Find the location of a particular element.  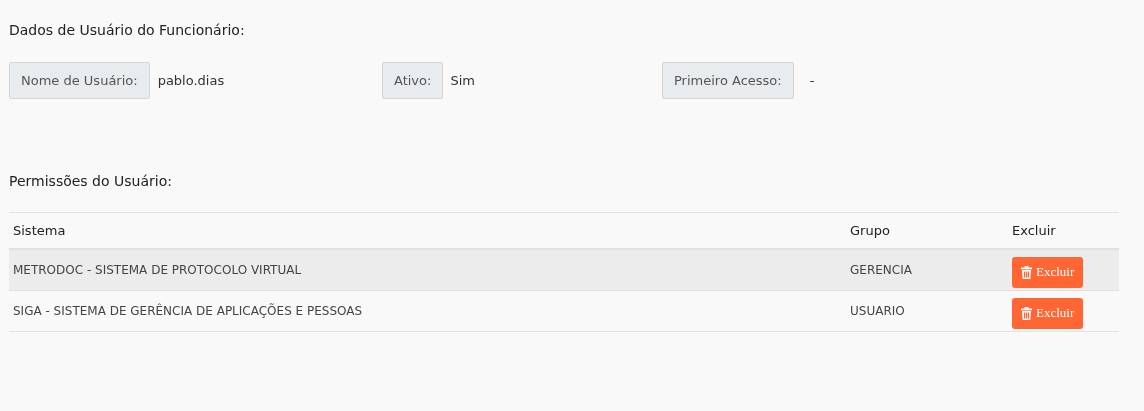

table-cell: GERENCIA is located at coordinates (927, 270).